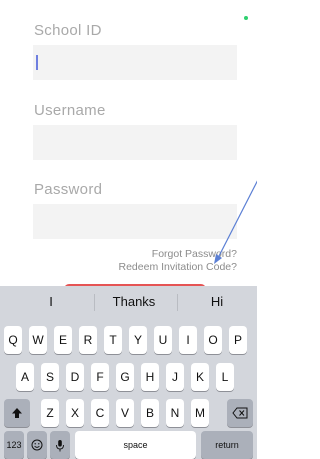  Describe the element at coordinates (225, 377) in the screenshot. I see `key-l: L` at that location.